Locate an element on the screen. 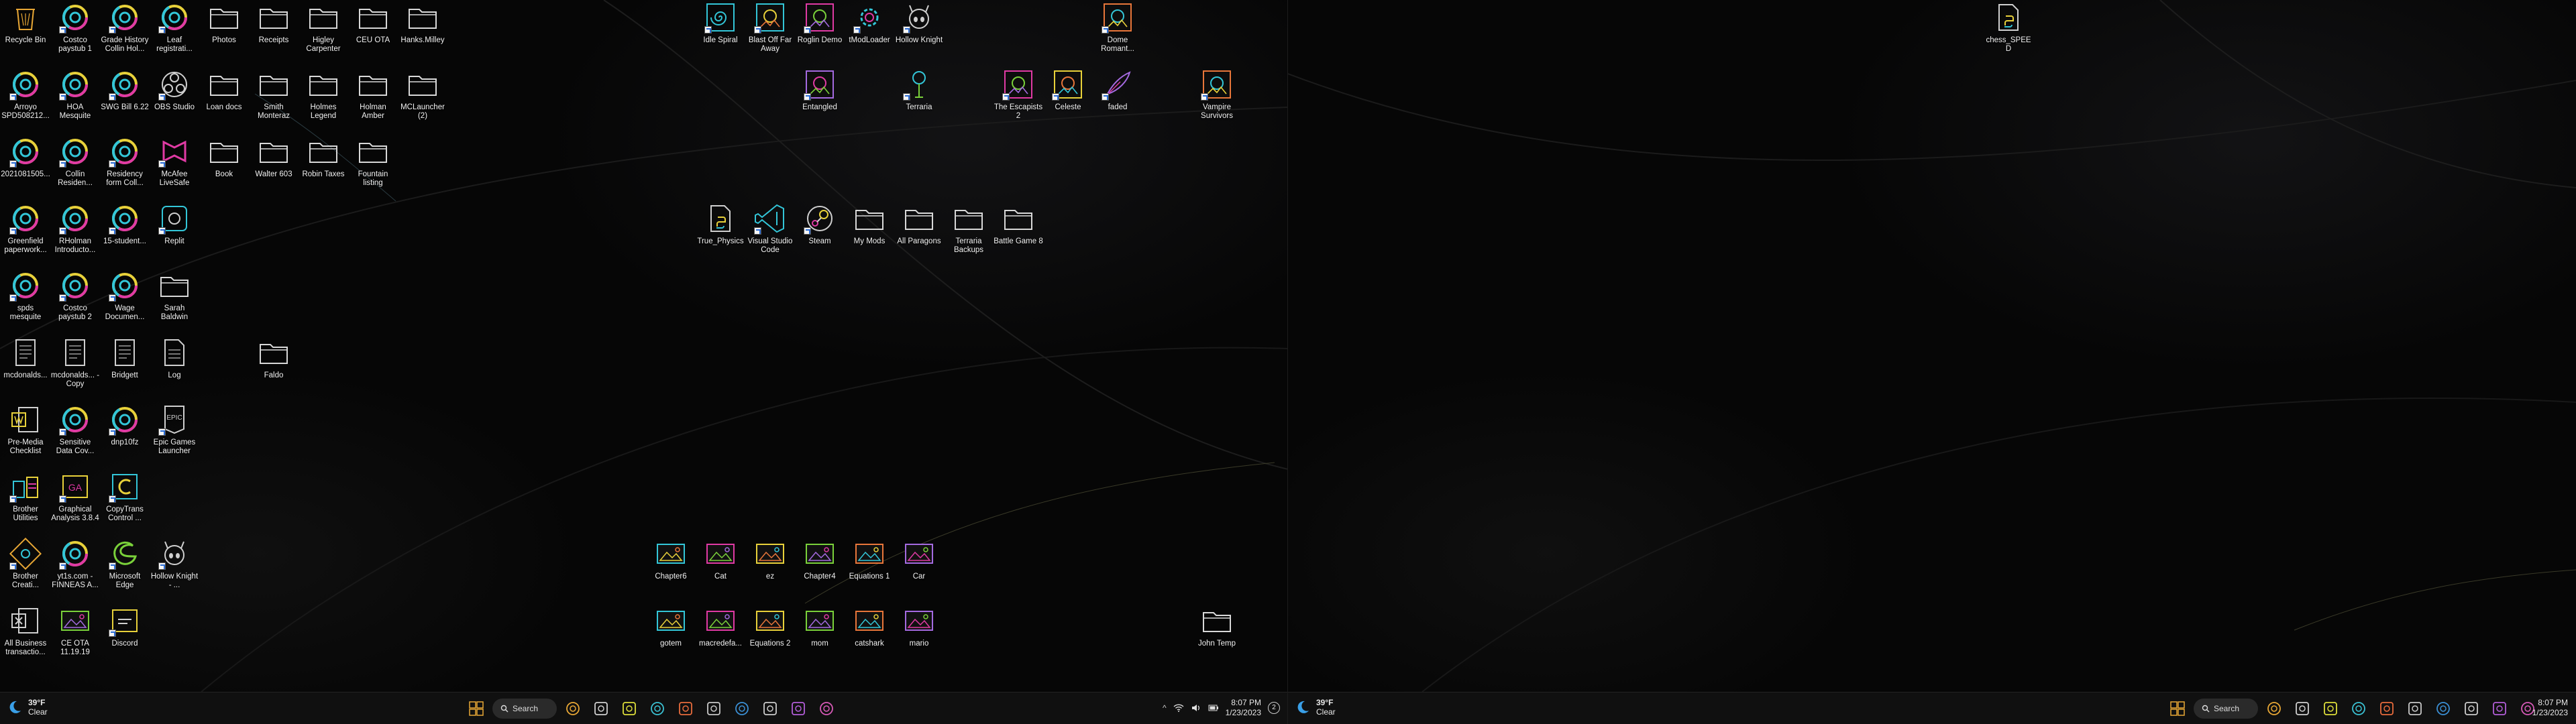  desktop-icon: Battle Game 8 is located at coordinates (1018, 224).